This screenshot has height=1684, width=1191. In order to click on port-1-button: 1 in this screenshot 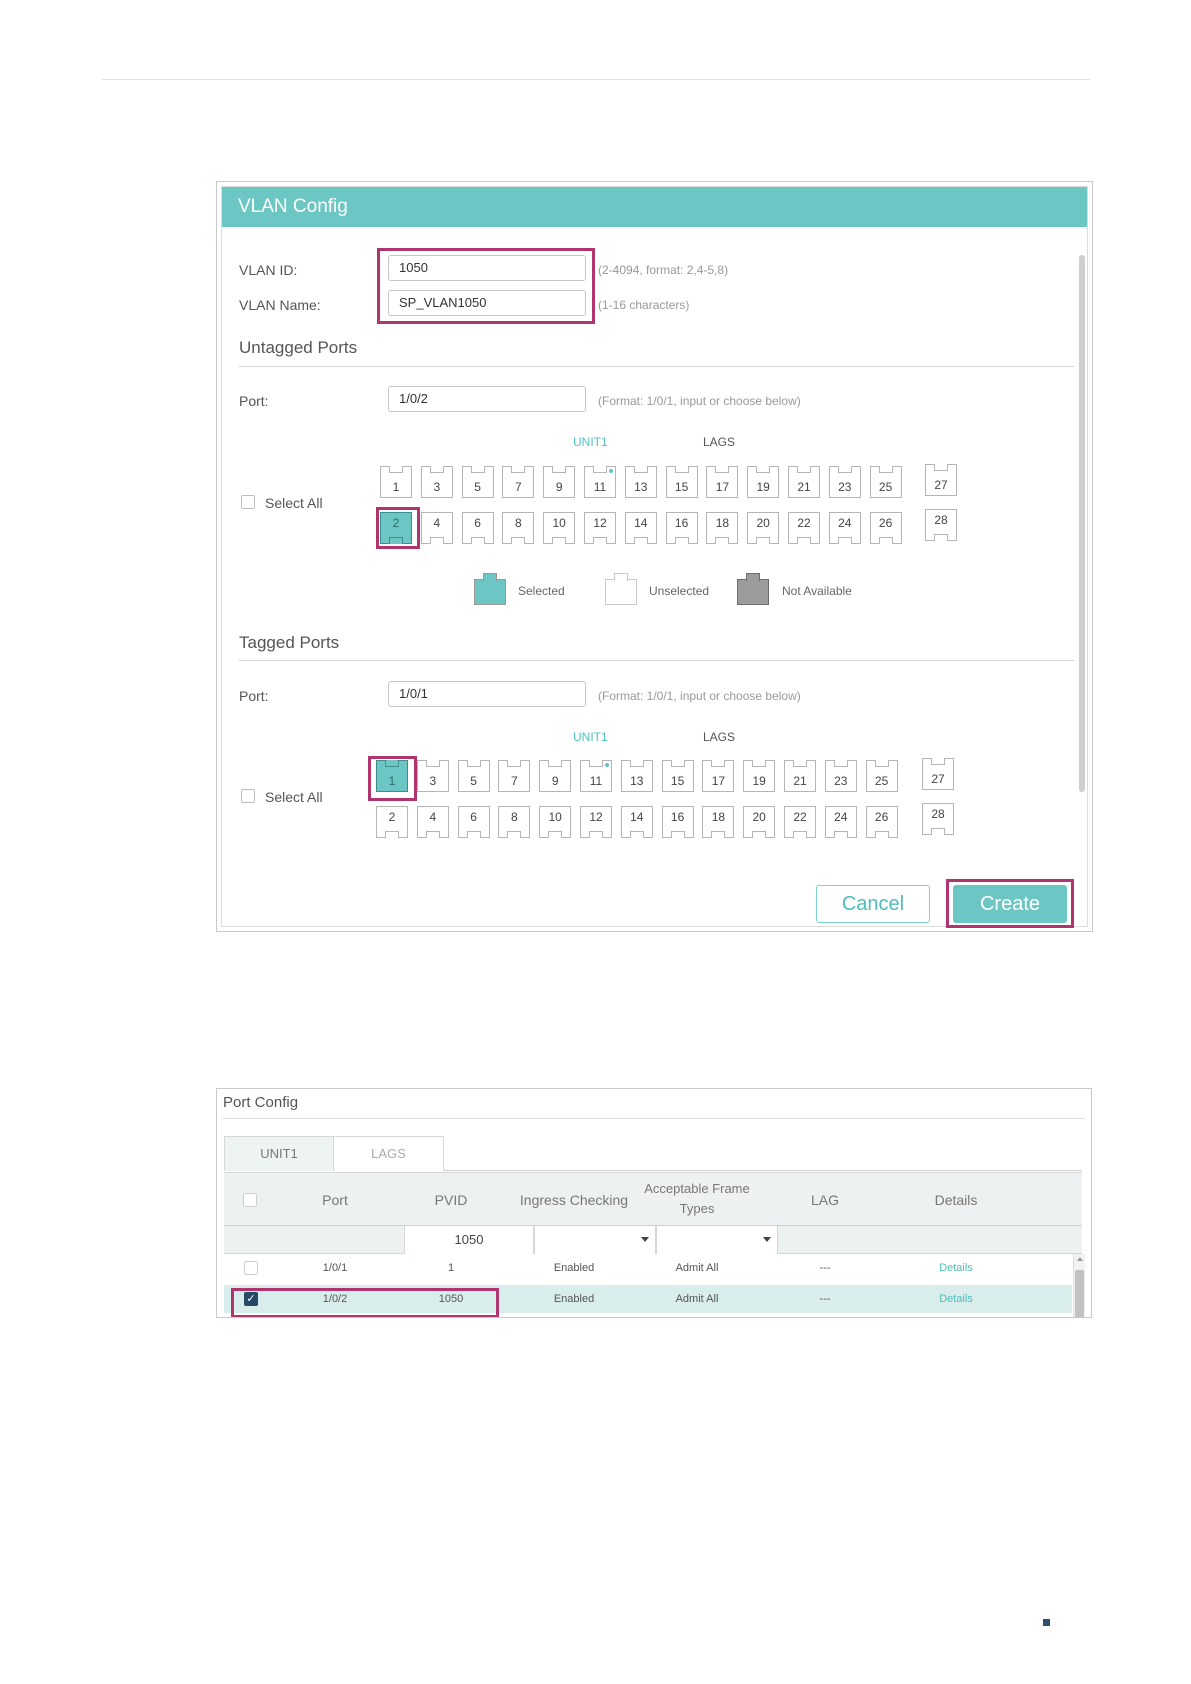, I will do `click(396, 482)`.